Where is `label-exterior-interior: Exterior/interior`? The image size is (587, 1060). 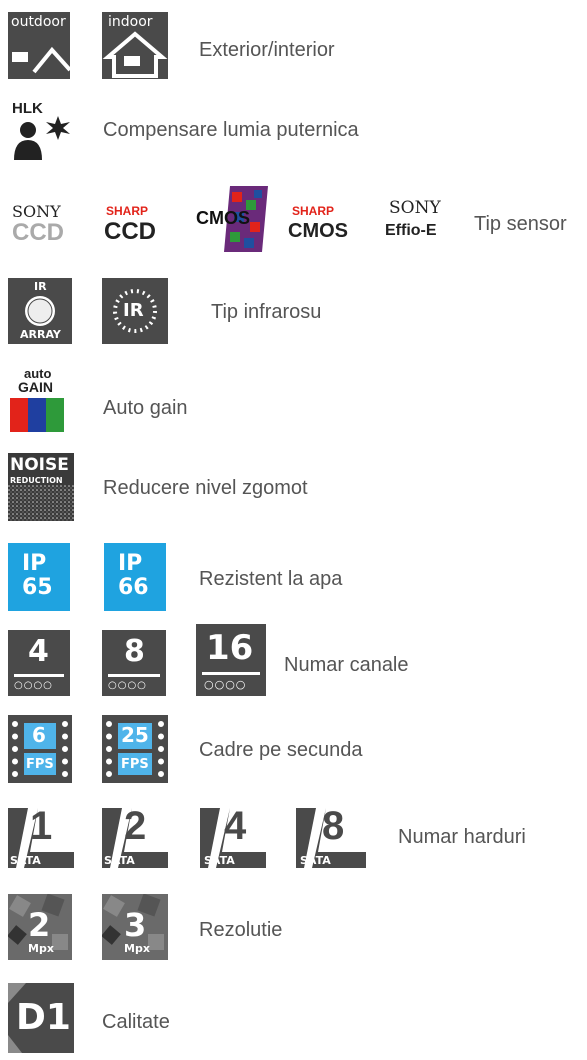
label-exterior-interior: Exterior/interior is located at coordinates (267, 50).